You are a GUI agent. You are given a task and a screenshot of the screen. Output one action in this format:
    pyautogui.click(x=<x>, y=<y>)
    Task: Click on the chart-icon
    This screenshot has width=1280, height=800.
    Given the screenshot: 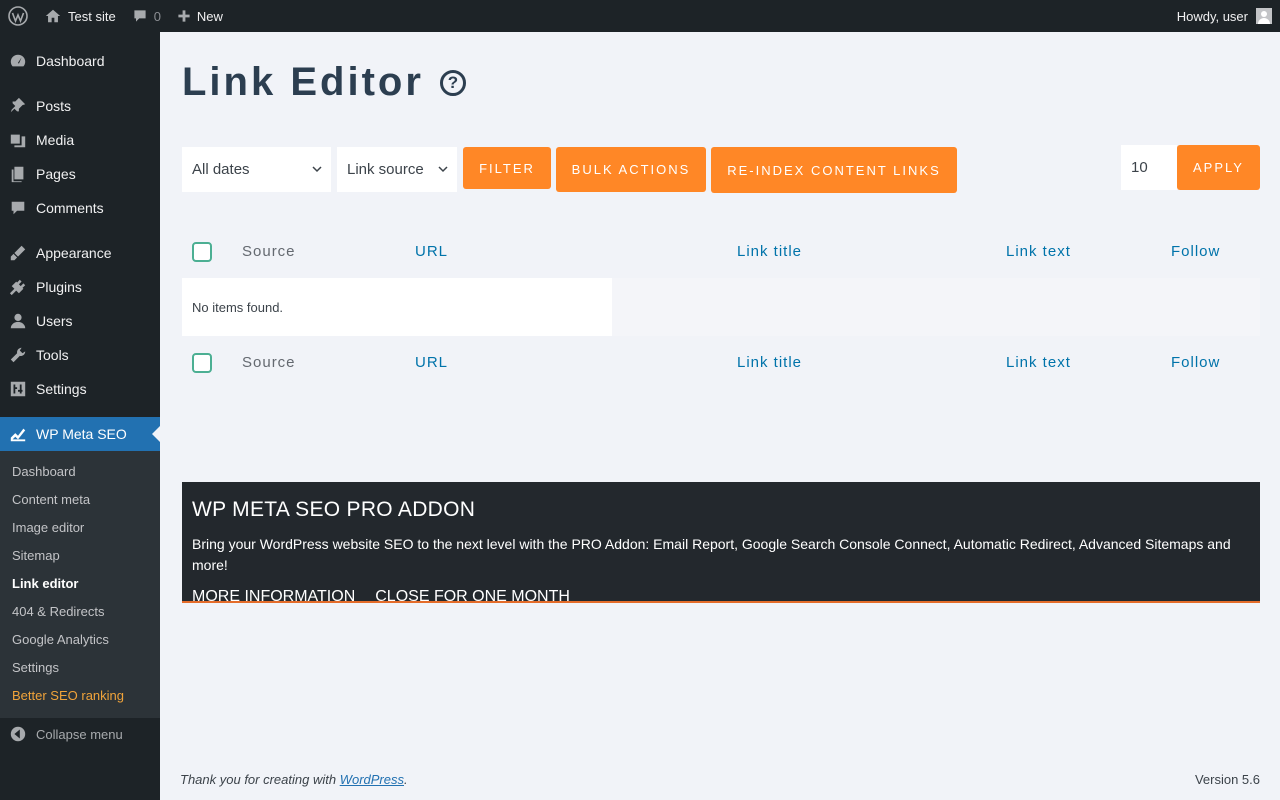 What is the action you would take?
    pyautogui.click(x=18, y=434)
    